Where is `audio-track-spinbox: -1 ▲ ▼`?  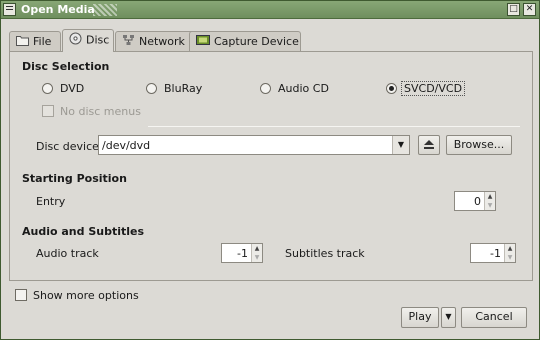 audio-track-spinbox: -1 ▲ ▼ is located at coordinates (242, 253).